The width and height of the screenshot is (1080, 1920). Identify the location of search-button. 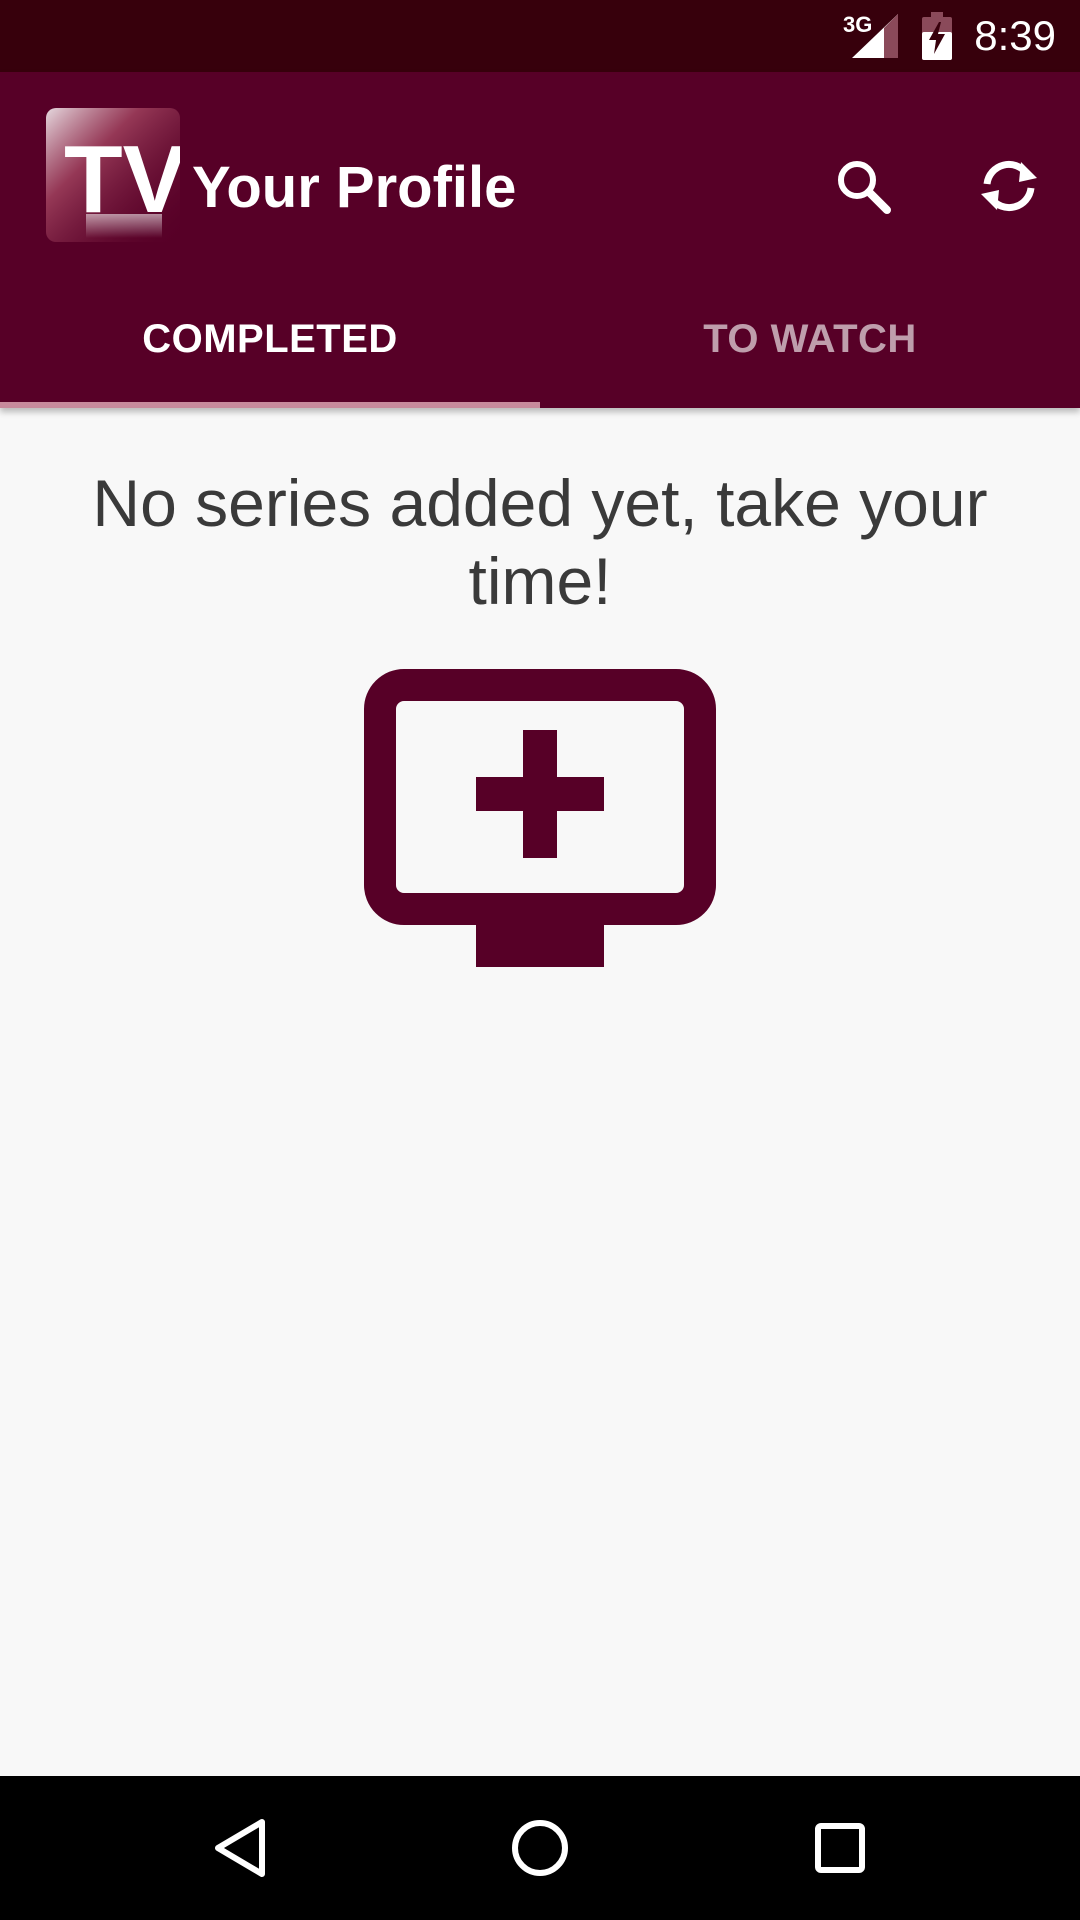
(863, 186).